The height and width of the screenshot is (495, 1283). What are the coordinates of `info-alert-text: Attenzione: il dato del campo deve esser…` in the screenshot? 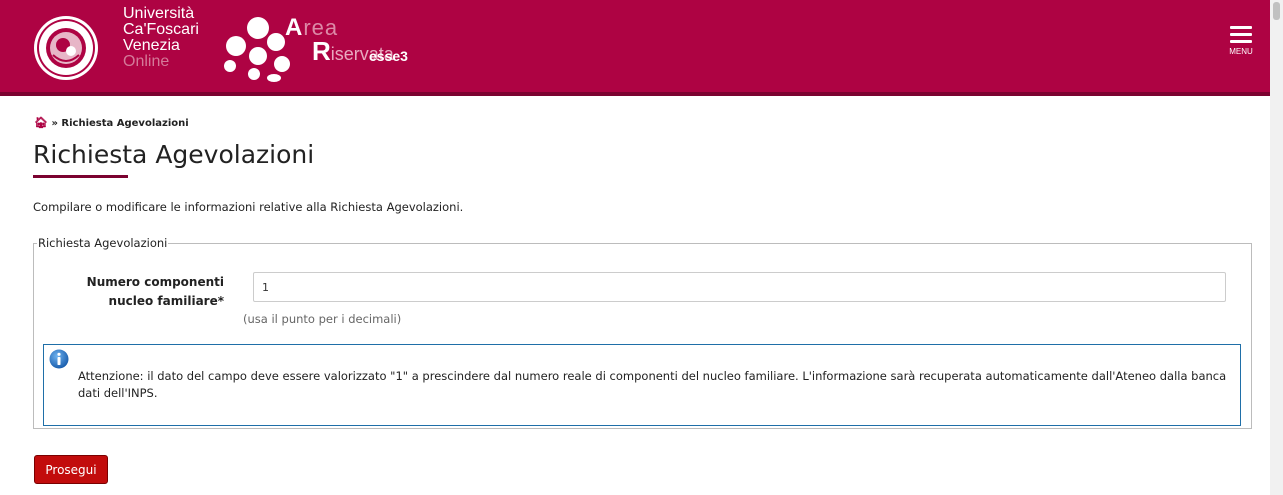 It's located at (652, 384).